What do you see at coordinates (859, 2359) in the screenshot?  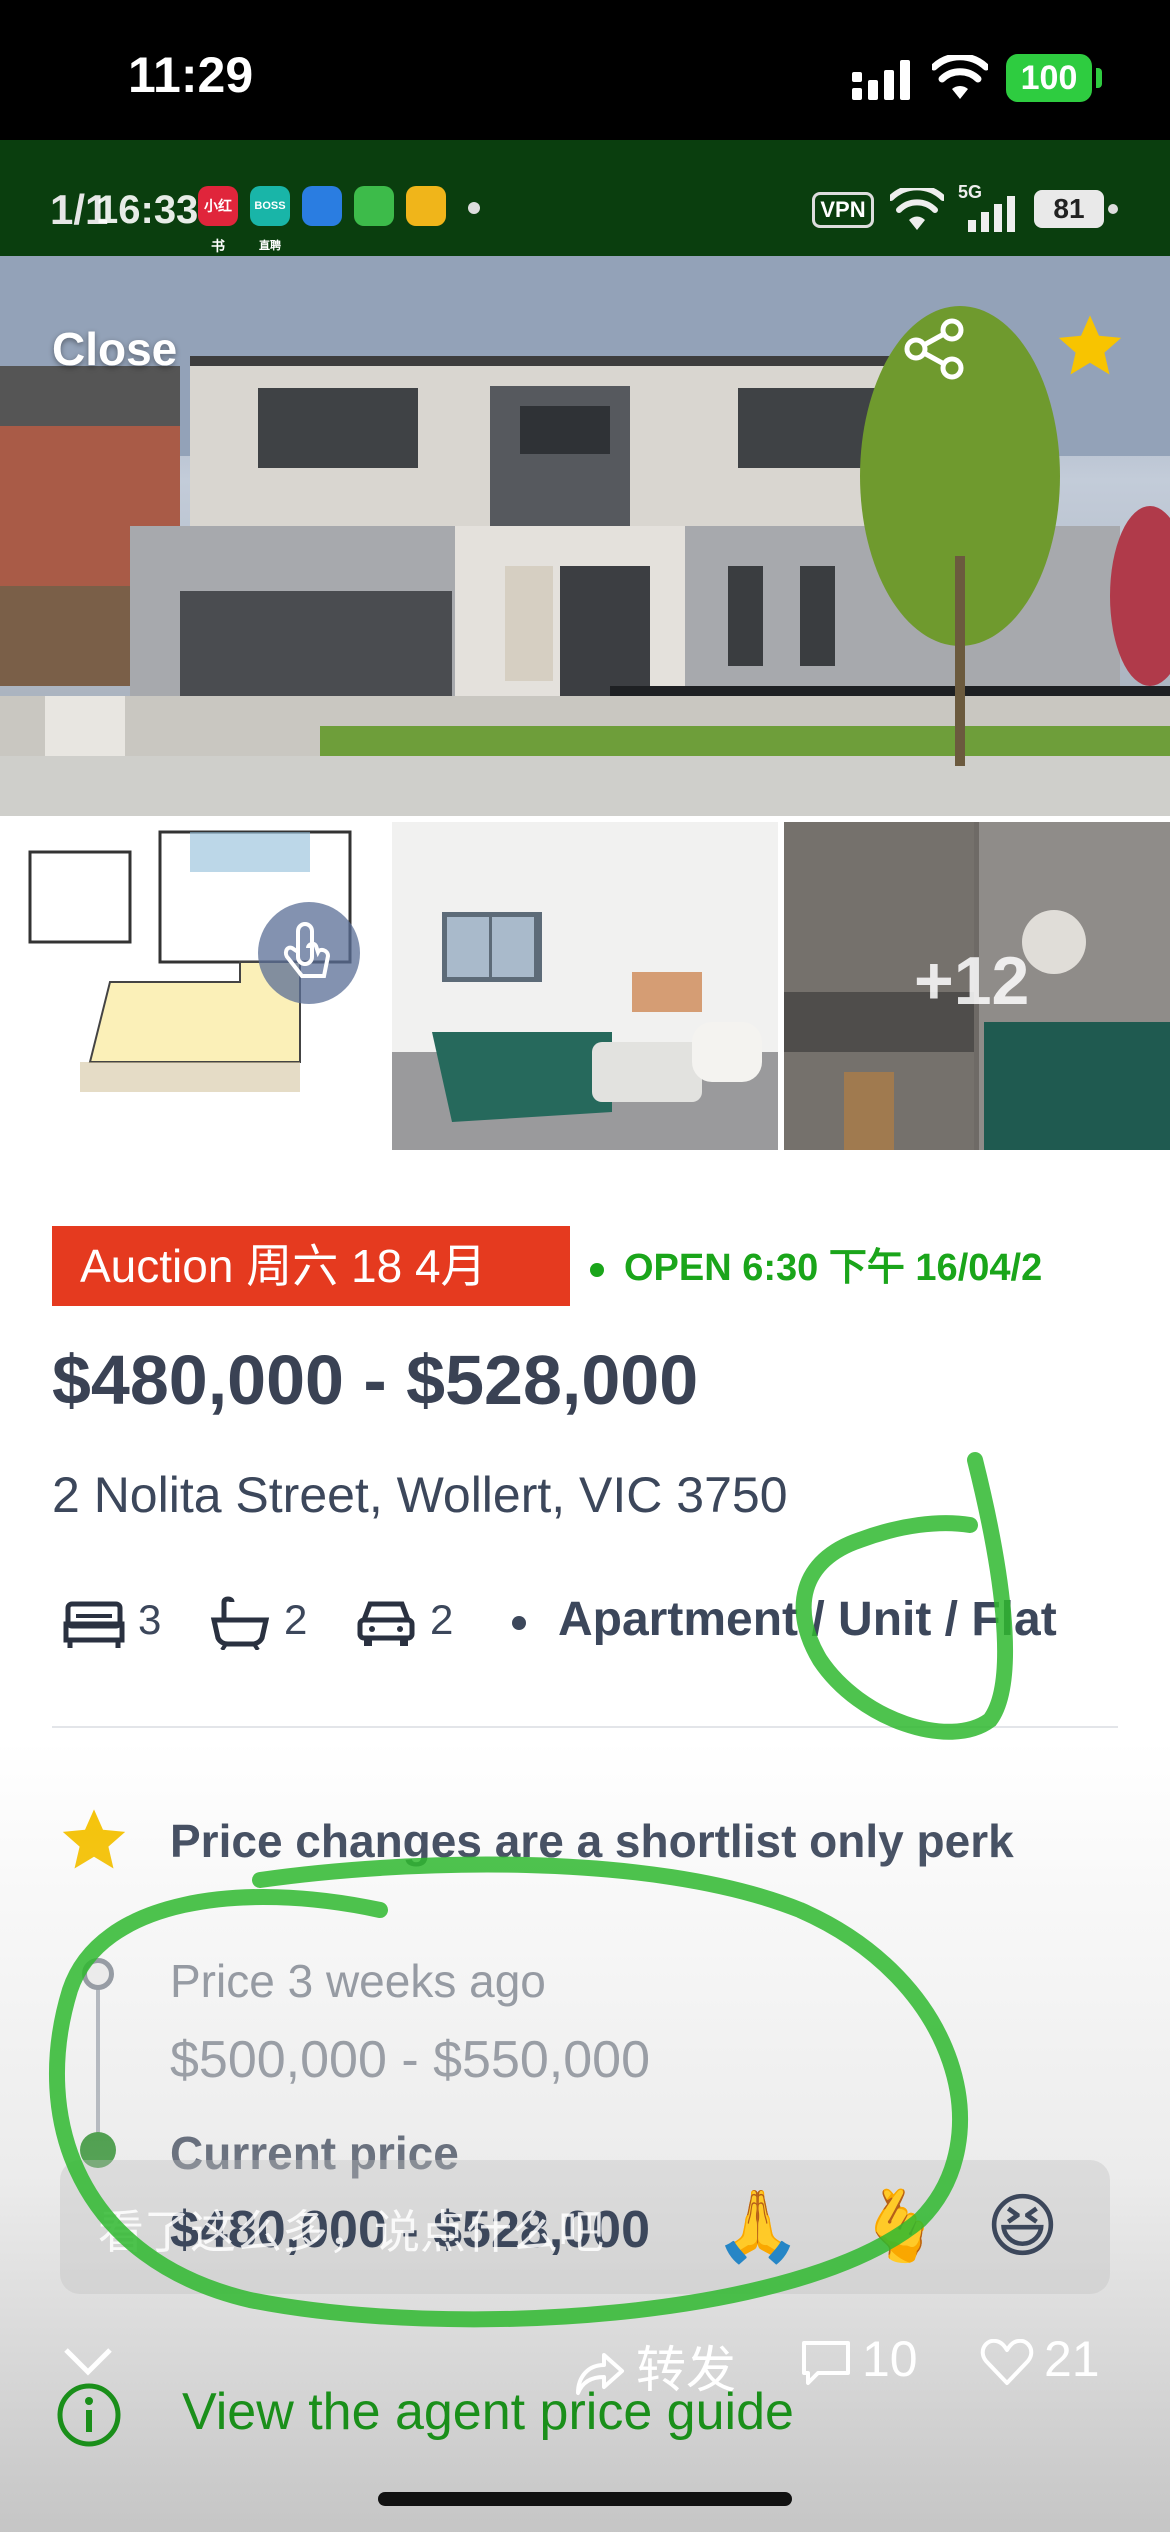 I see `comment-button: 10` at bounding box center [859, 2359].